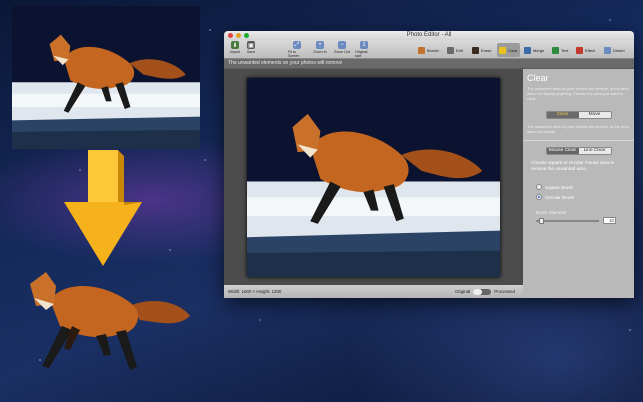 This screenshot has height=402, width=643. What do you see at coordinates (364, 45) in the screenshot?
I see `original-size-icon: 1` at bounding box center [364, 45].